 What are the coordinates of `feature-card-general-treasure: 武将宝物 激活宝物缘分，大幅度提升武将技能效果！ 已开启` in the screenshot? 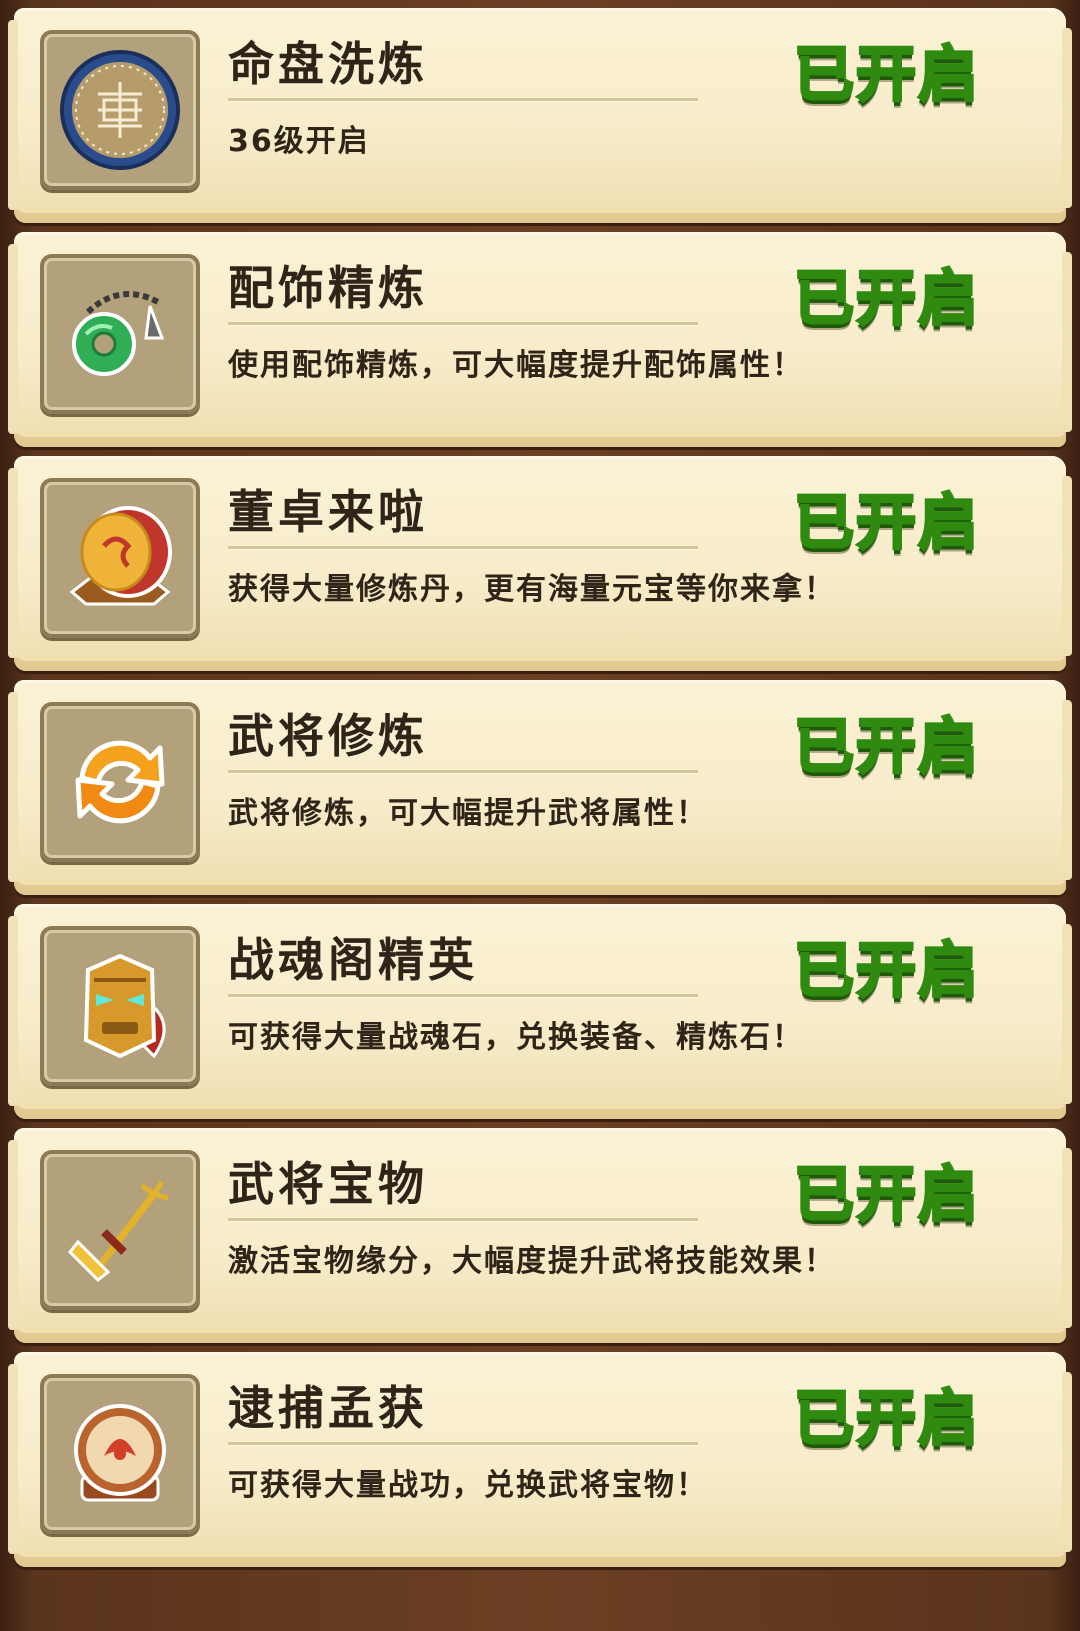 It's located at (540, 1235).